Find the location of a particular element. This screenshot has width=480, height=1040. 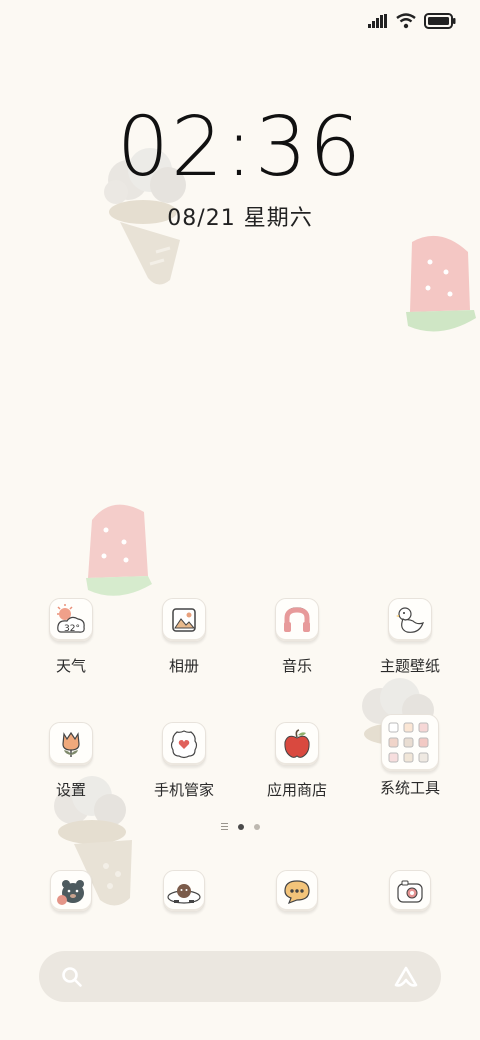

app-label: 天气 is located at coordinates (70, 666).